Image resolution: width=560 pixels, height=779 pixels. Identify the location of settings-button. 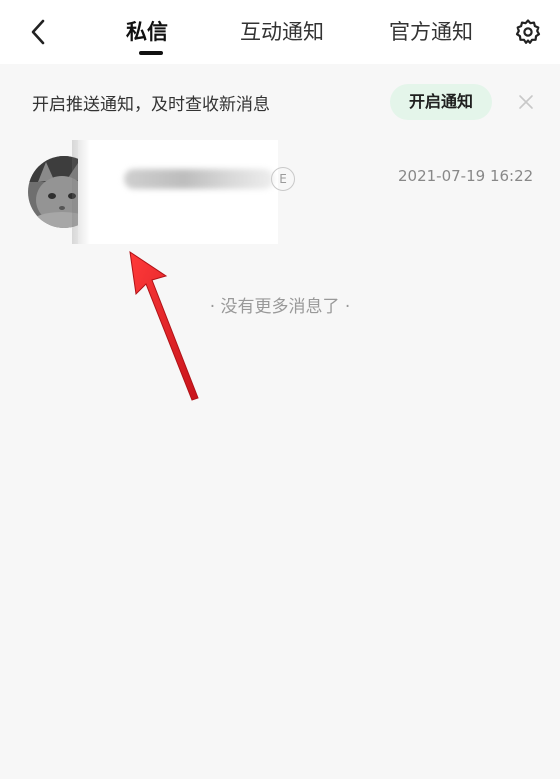
(528, 32).